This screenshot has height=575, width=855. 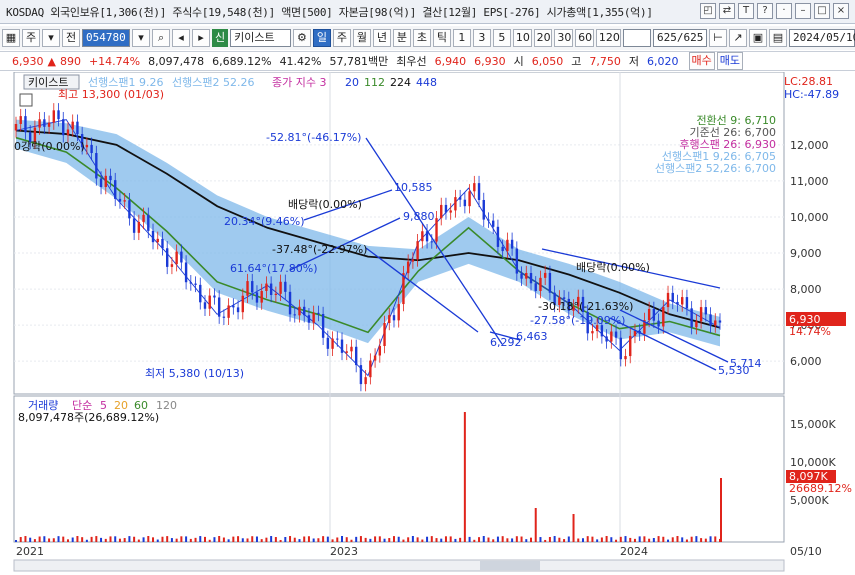 What do you see at coordinates (564, 38) in the screenshot?
I see `interval-30-button: 30` at bounding box center [564, 38].